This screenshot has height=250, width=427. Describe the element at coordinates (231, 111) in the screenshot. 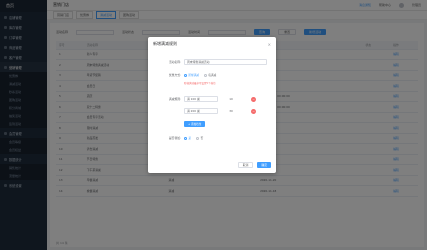

I see `rule-2-value: 30` at that location.